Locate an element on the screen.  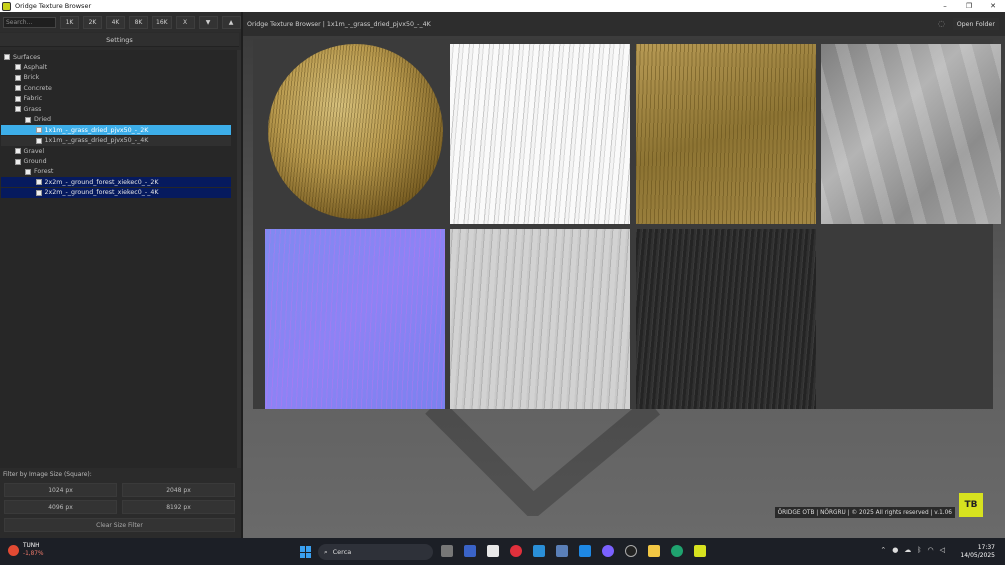
weather-change: -1,87% is located at coordinates (33, 554).